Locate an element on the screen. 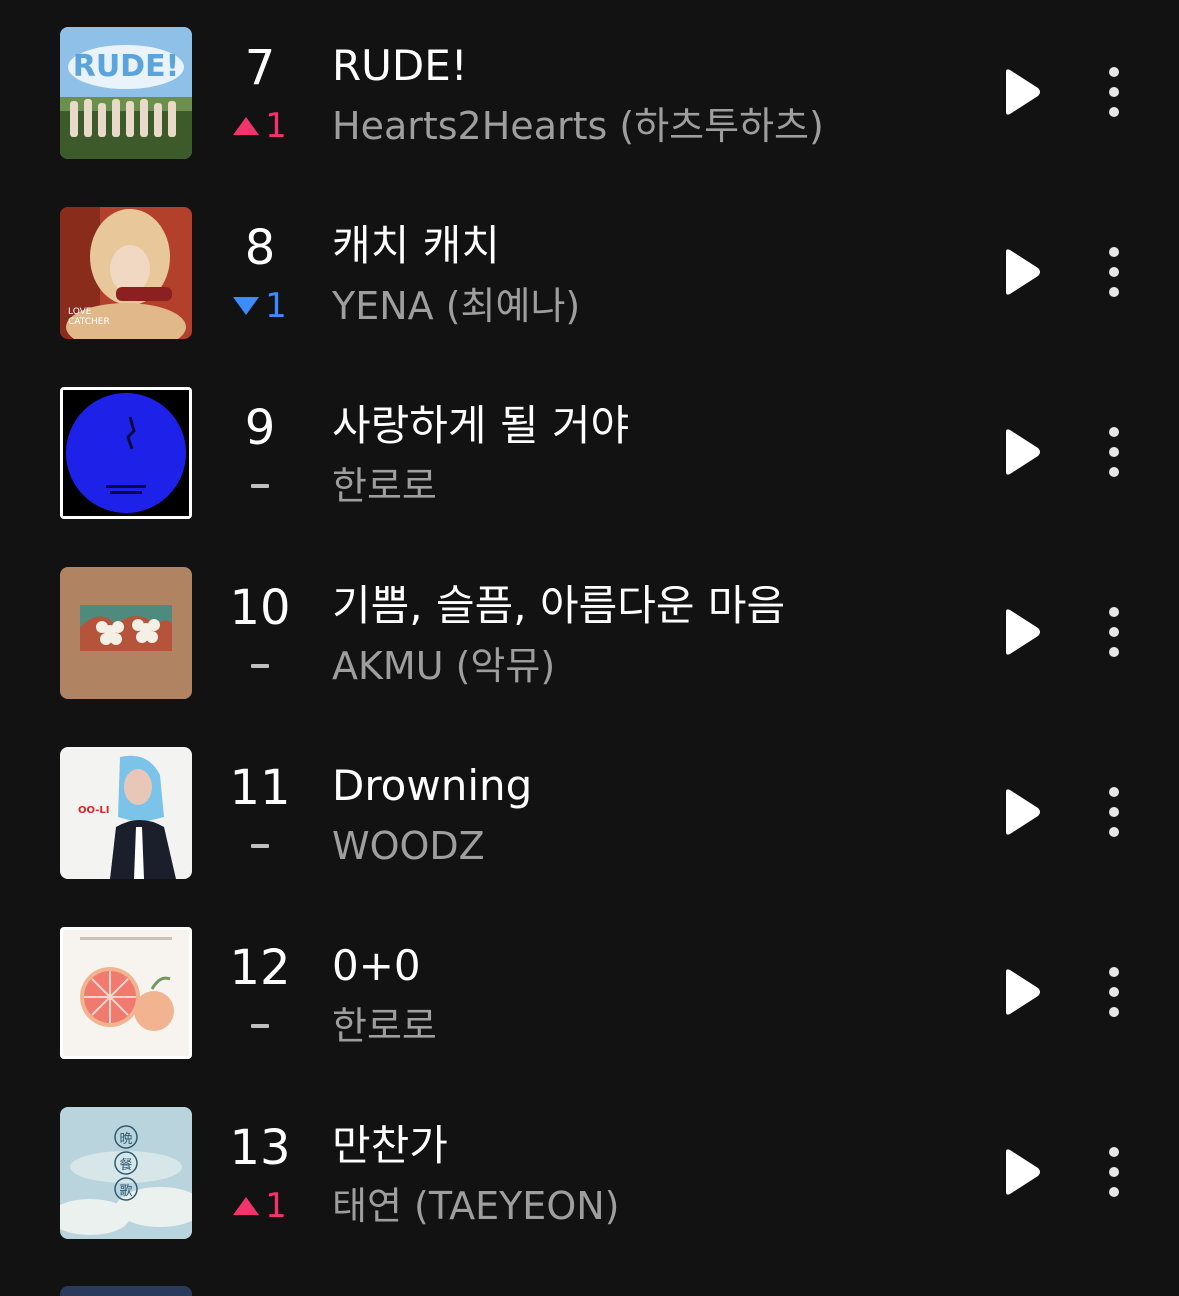 This screenshot has height=1296, width=1179. rank-number: 10 is located at coordinates (260, 608).